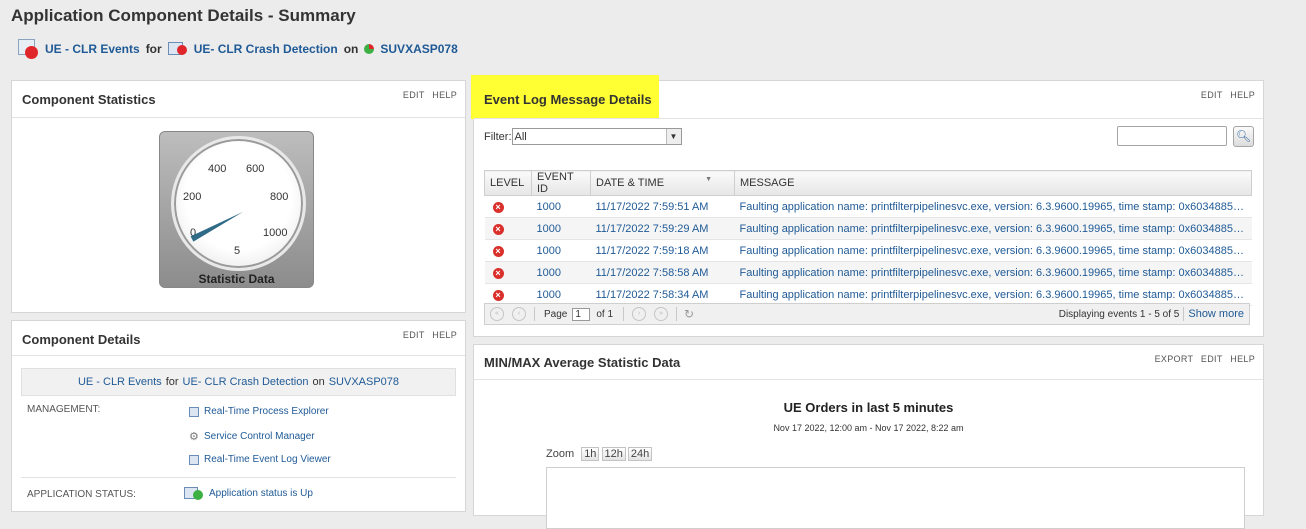  Describe the element at coordinates (605, 314) in the screenshot. I see `page-of-text: of 1` at that location.